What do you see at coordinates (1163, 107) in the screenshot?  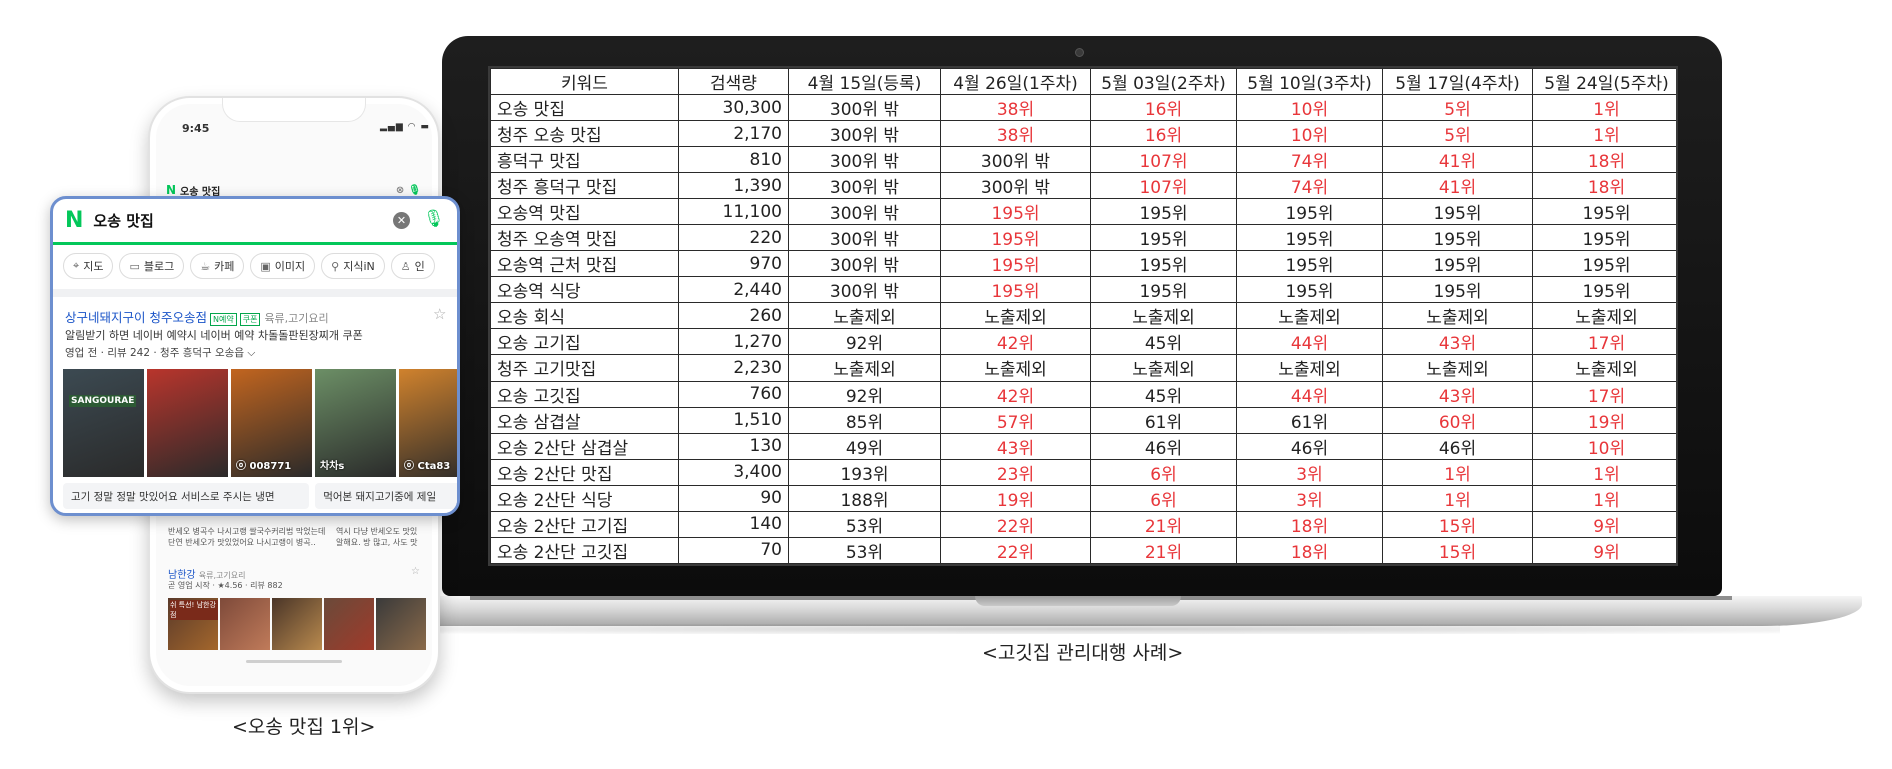 I see `rank-cell: 16위` at bounding box center [1163, 107].